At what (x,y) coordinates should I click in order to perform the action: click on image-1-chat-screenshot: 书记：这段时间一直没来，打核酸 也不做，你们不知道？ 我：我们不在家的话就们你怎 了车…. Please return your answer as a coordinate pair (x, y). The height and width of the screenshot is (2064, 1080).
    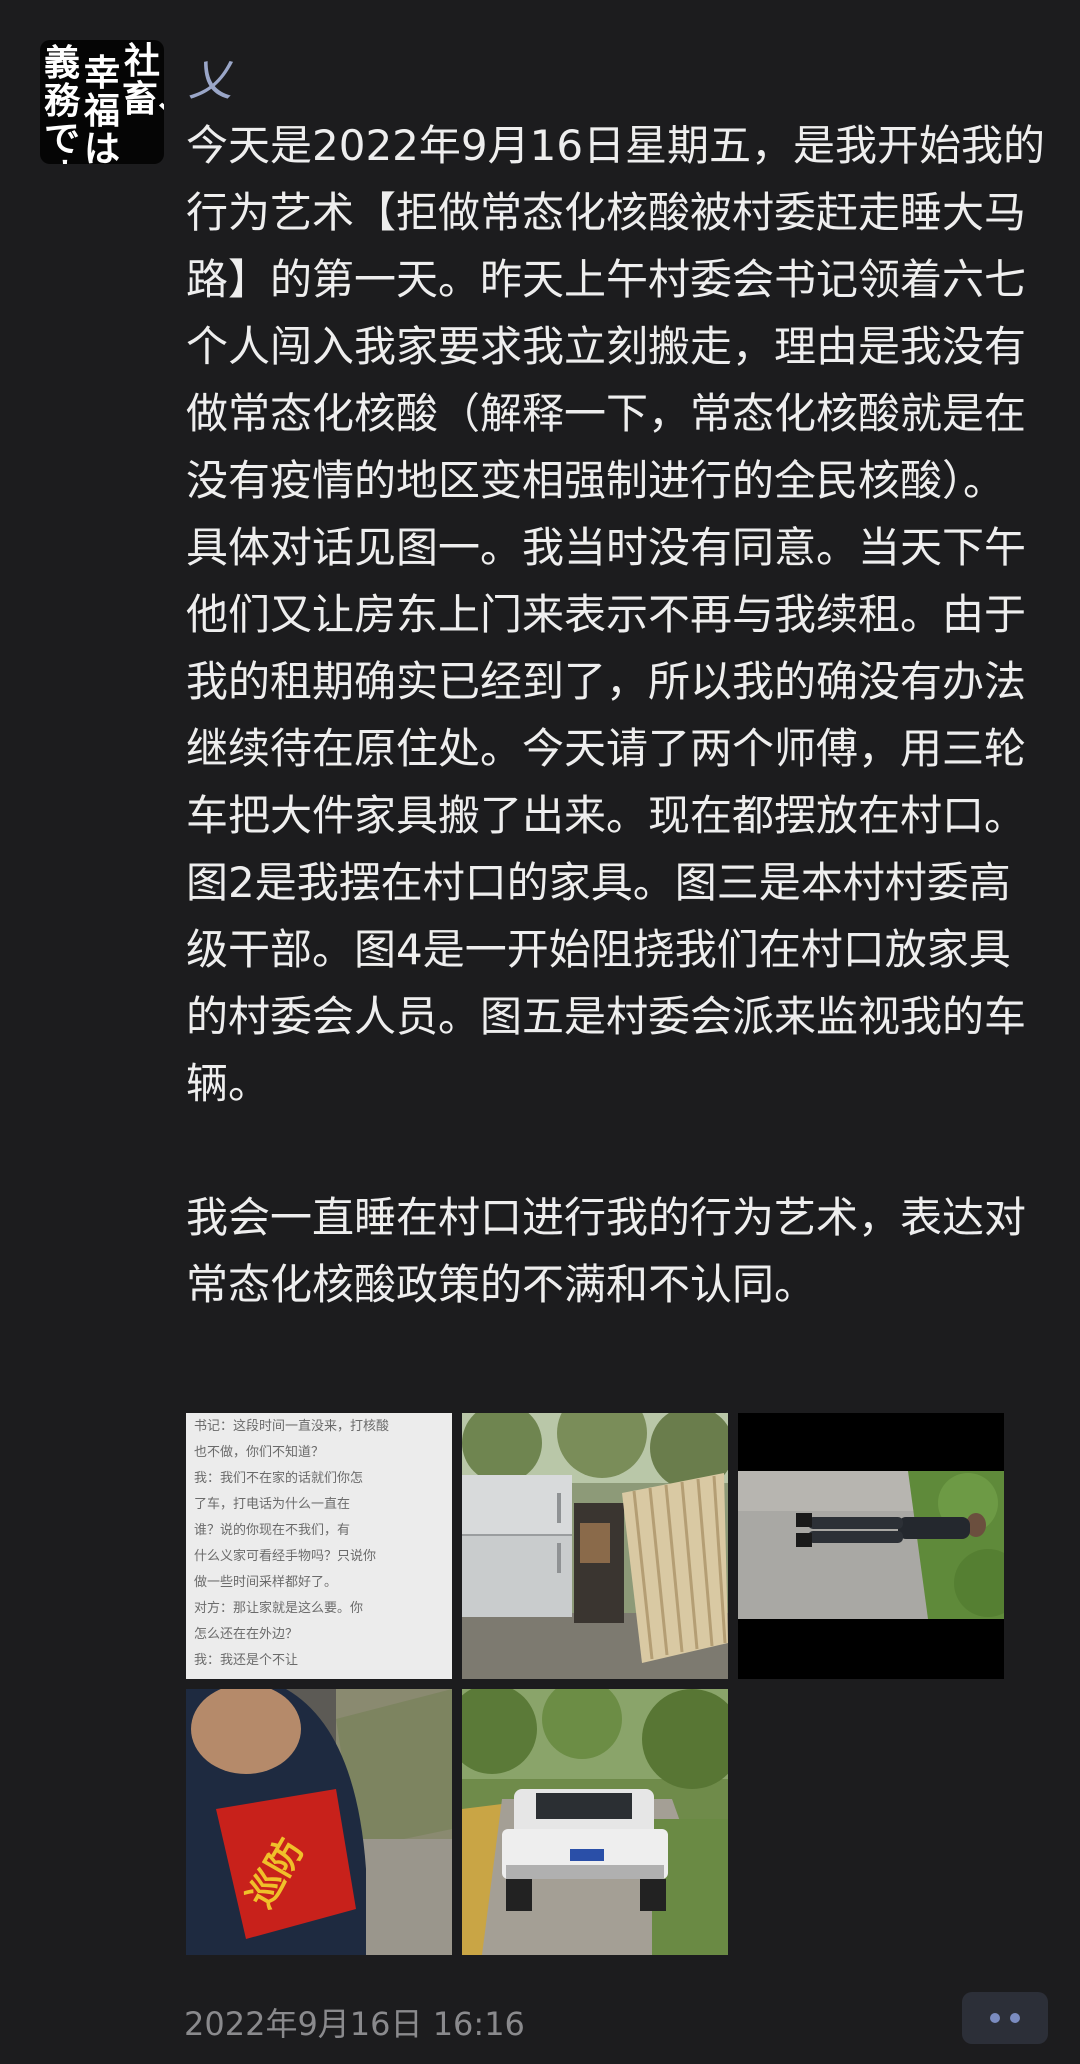
    Looking at the image, I should click on (319, 1546).